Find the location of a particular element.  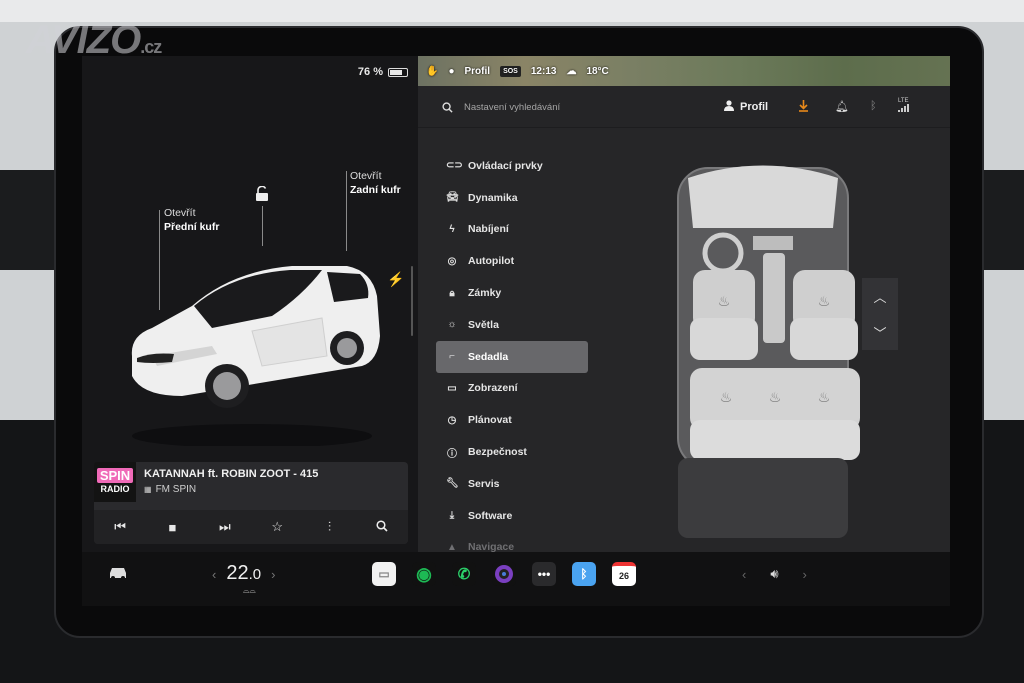

settings-search-input is located at coordinates (574, 107).